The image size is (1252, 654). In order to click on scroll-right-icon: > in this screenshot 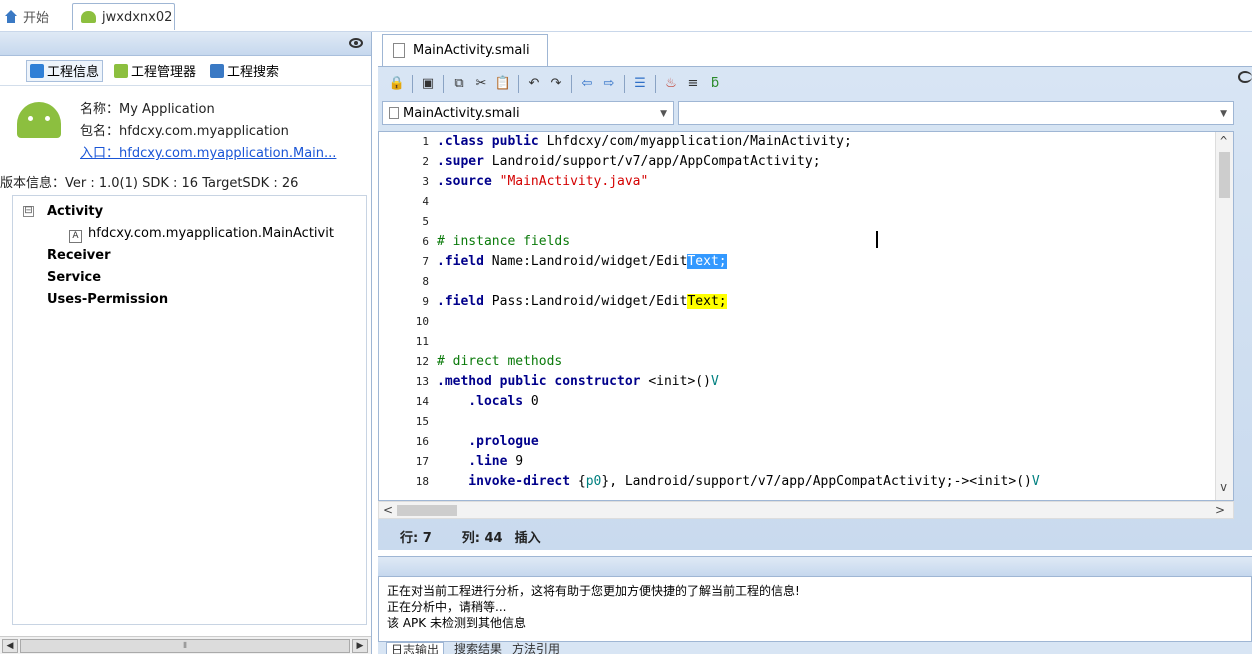, I will do `click(1220, 510)`.